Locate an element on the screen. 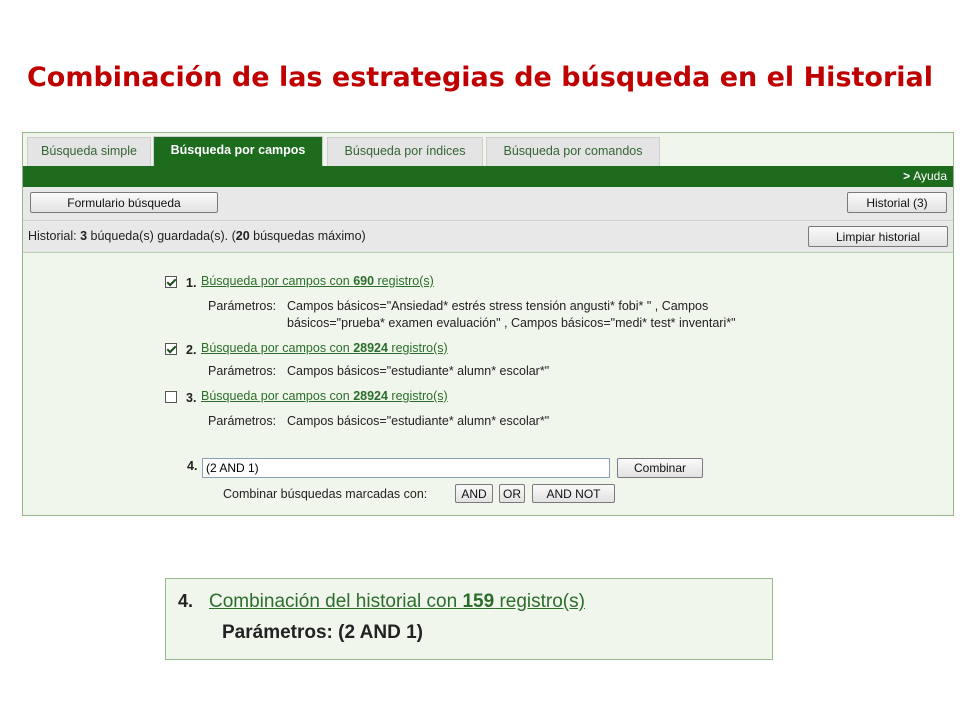 The width and height of the screenshot is (960, 720). history-prefix: Historial: is located at coordinates (54, 236).